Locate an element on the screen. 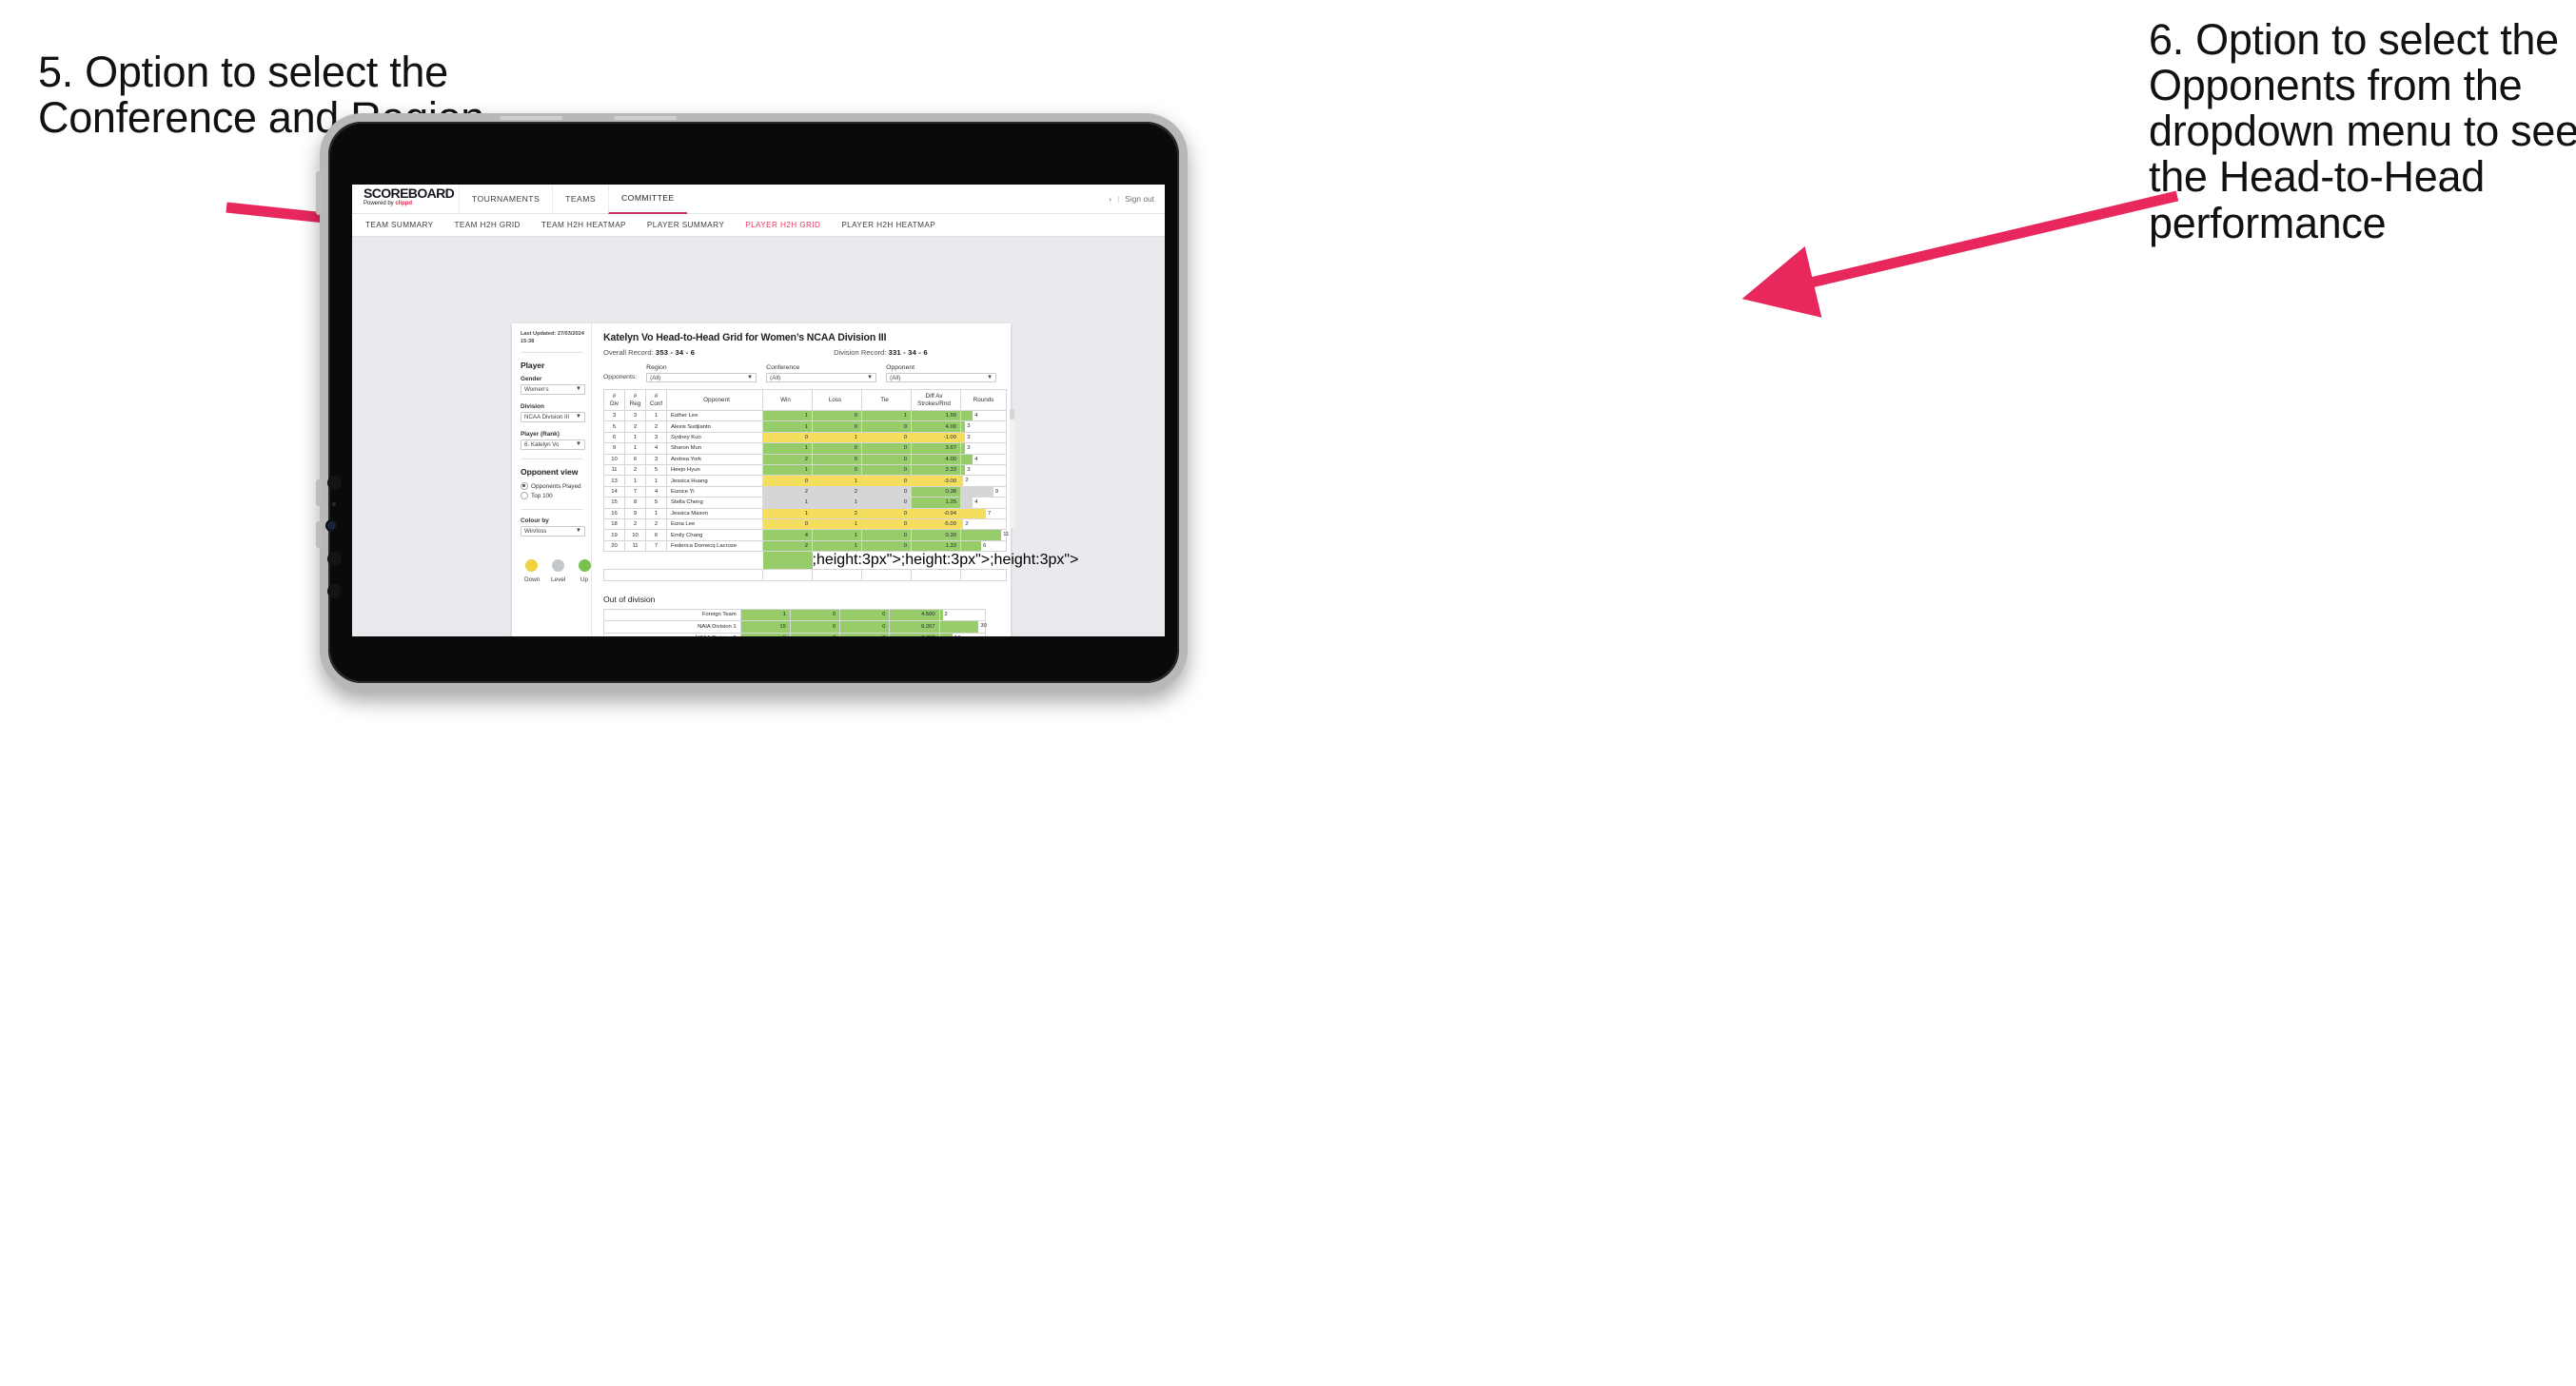 The height and width of the screenshot is (1386, 2576). grid-header-opponent: Opponent is located at coordinates (714, 400).